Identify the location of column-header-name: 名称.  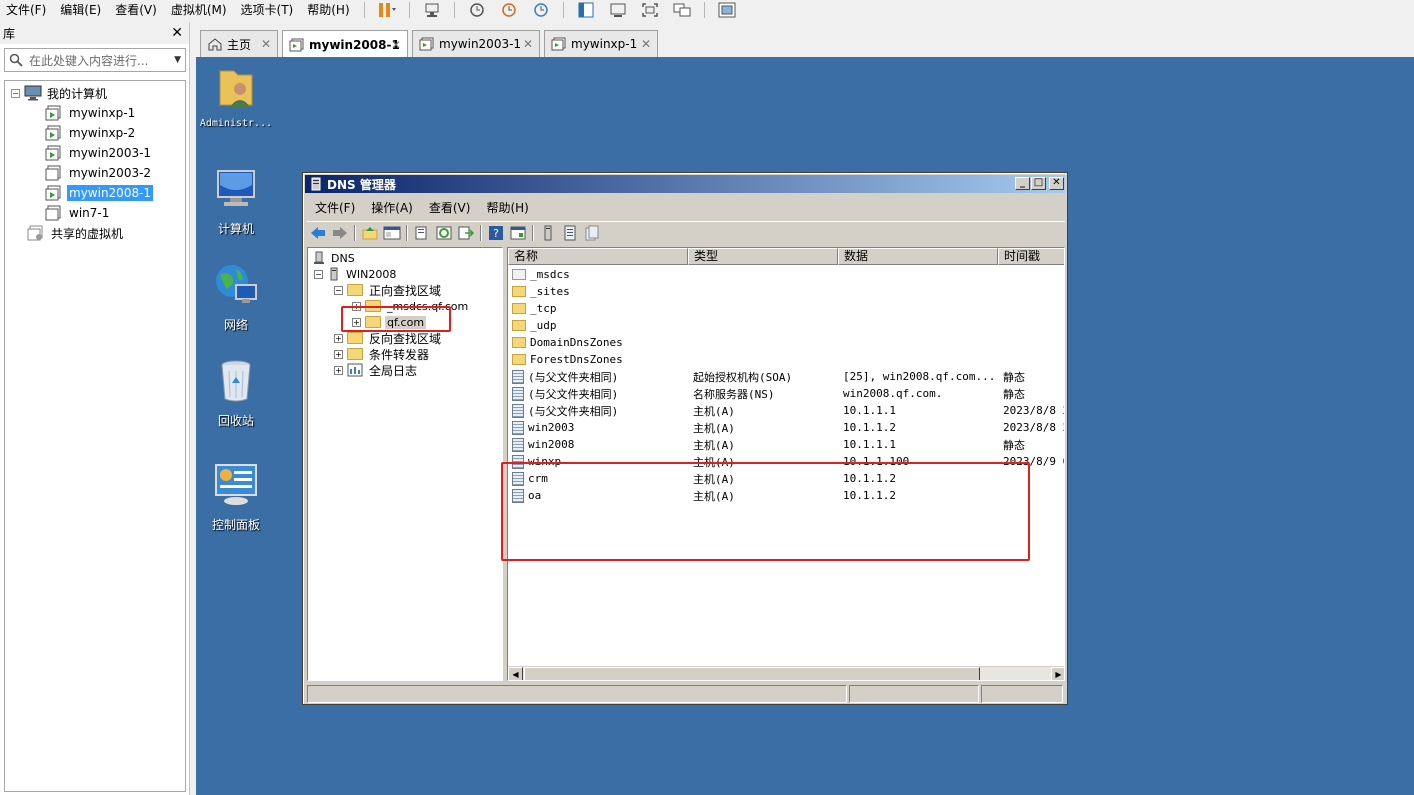
(598, 256).